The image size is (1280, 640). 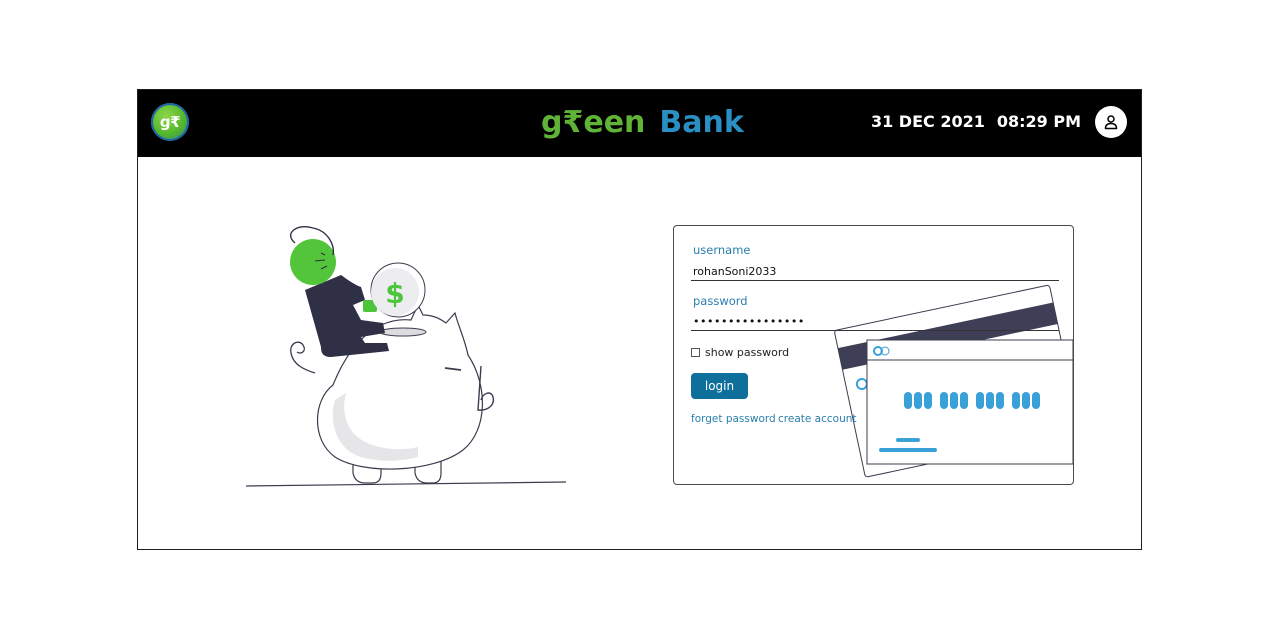 What do you see at coordinates (394, 293) in the screenshot?
I see `coin-dollar-symbol: $` at bounding box center [394, 293].